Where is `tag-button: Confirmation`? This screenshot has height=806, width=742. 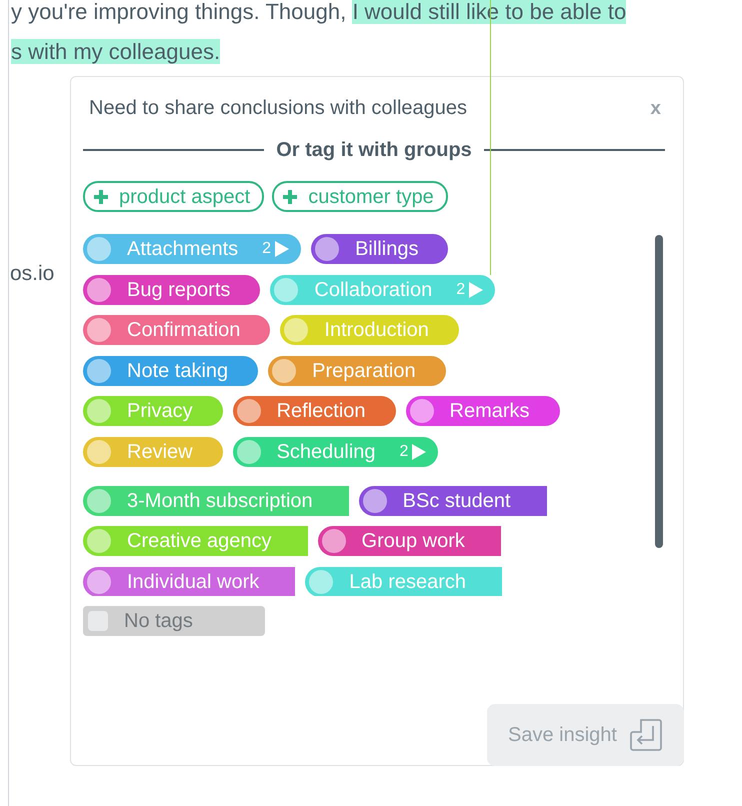
tag-button: Confirmation is located at coordinates (176, 330).